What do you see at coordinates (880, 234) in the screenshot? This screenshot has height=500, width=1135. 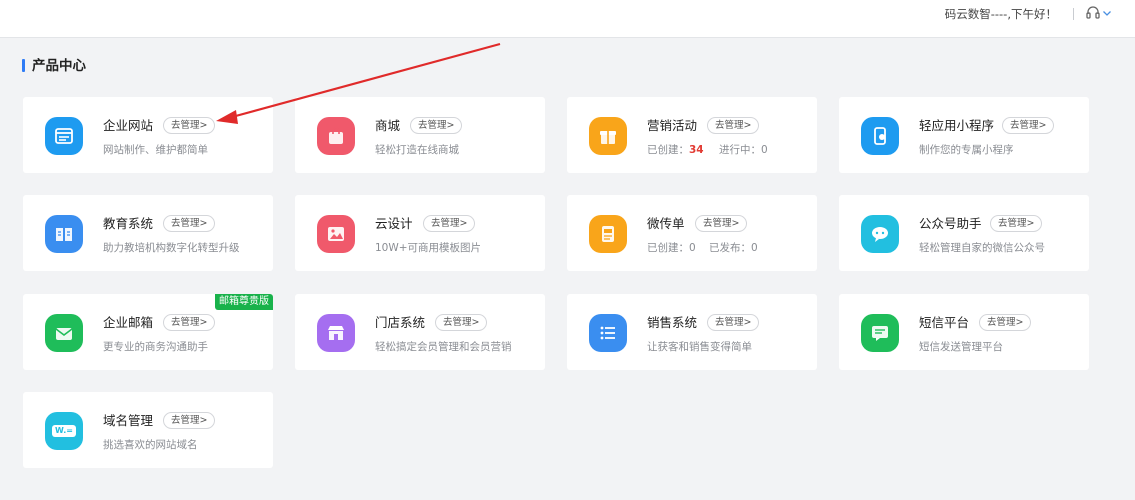 I see `wechat-icon` at bounding box center [880, 234].